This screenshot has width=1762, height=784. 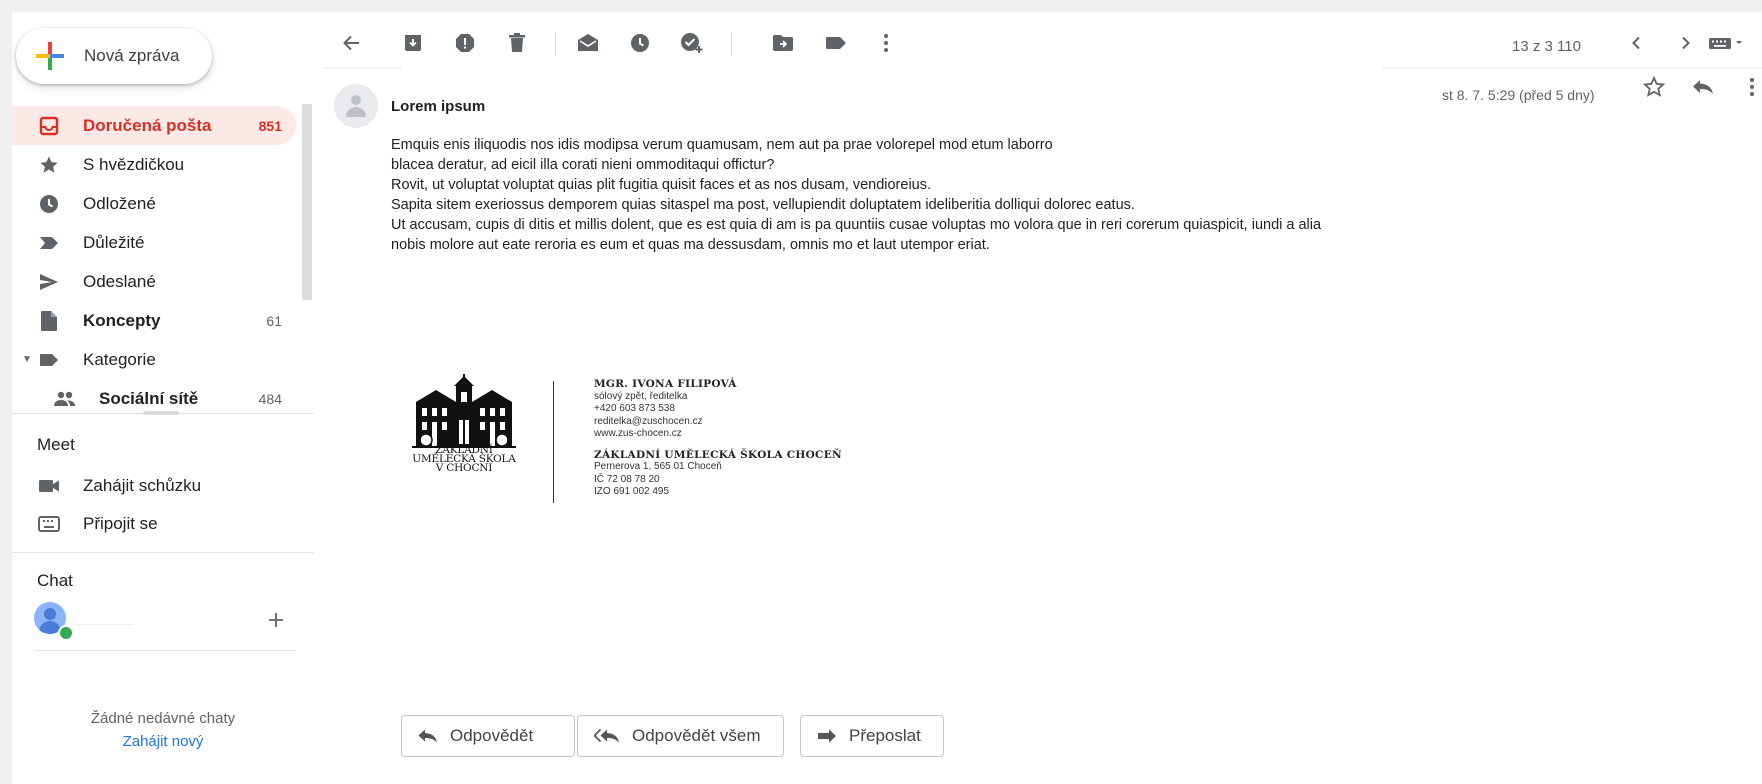 I want to click on move-to-icon, so click(x=783, y=43).